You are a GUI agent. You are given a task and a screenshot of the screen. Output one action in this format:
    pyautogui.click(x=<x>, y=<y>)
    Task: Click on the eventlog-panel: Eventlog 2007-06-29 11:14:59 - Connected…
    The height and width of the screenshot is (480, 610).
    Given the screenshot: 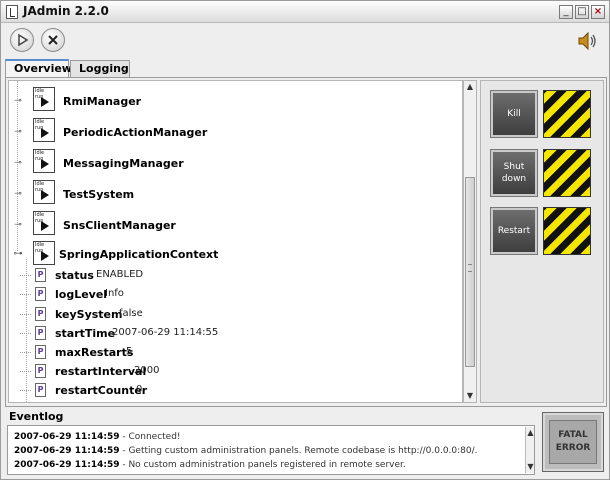 What is the action you would take?
    pyautogui.click(x=271, y=443)
    